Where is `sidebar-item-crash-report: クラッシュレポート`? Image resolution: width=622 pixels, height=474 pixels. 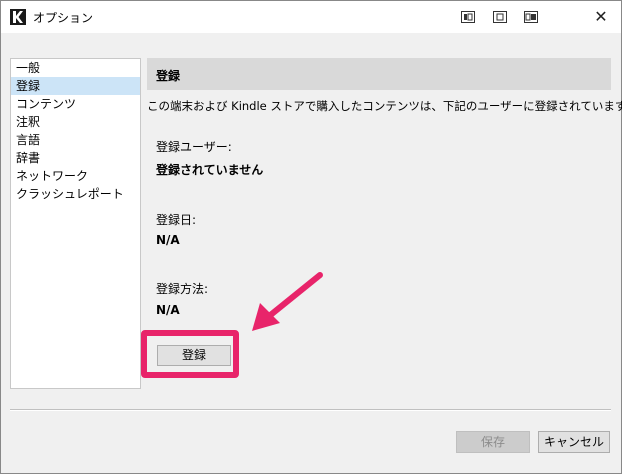 sidebar-item-crash-report: クラッシュレポート is located at coordinates (75, 194).